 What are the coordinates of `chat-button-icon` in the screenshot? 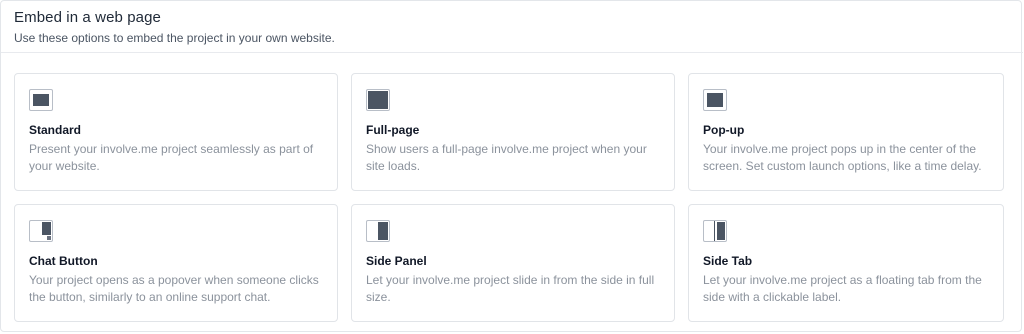 It's located at (41, 231).